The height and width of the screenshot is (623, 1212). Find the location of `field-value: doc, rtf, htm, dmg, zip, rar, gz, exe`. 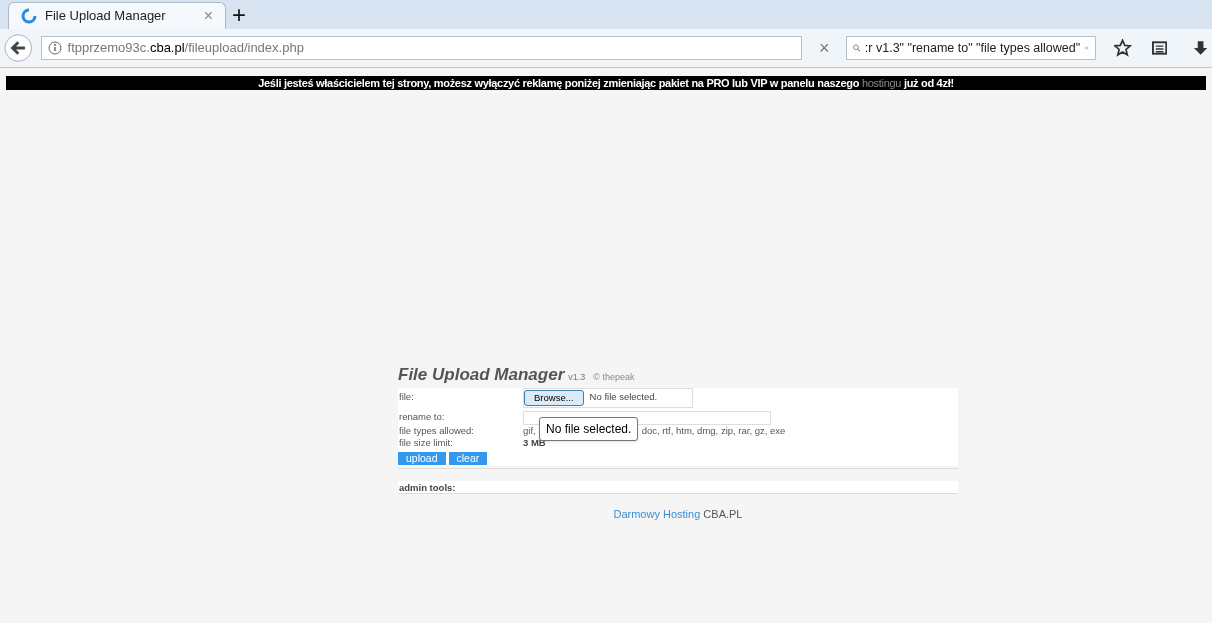

field-value: doc, rtf, htm, dmg, zip, rar, gz, exe is located at coordinates (713, 431).